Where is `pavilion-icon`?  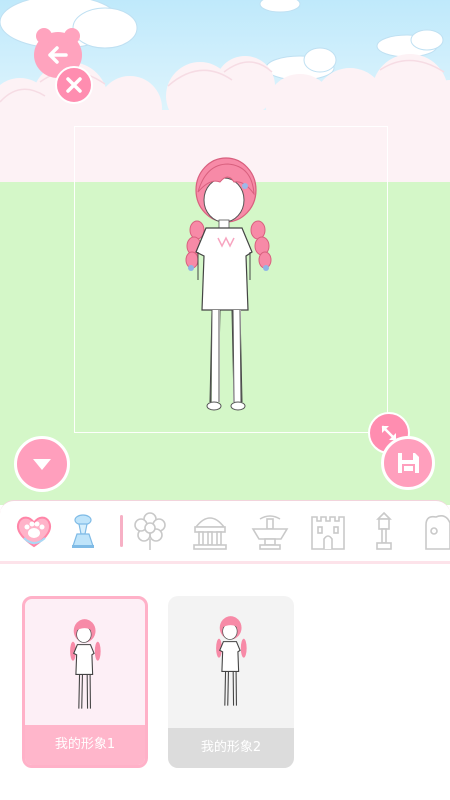
pavilion-icon is located at coordinates (210, 533).